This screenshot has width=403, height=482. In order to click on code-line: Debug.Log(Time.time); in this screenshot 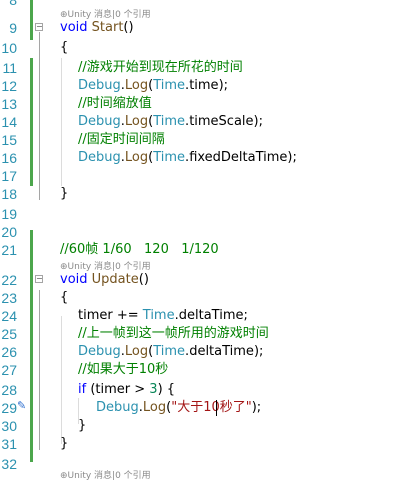, I will do `click(153, 86)`.